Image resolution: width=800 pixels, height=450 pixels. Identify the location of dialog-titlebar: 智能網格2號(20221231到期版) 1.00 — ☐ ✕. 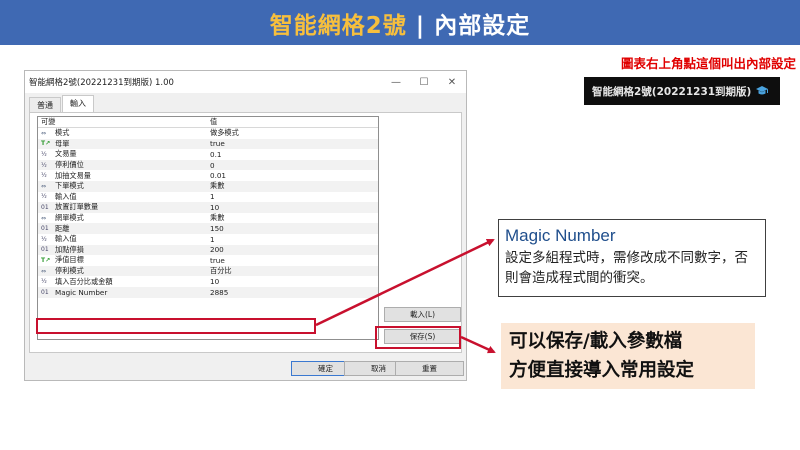
(245, 82).